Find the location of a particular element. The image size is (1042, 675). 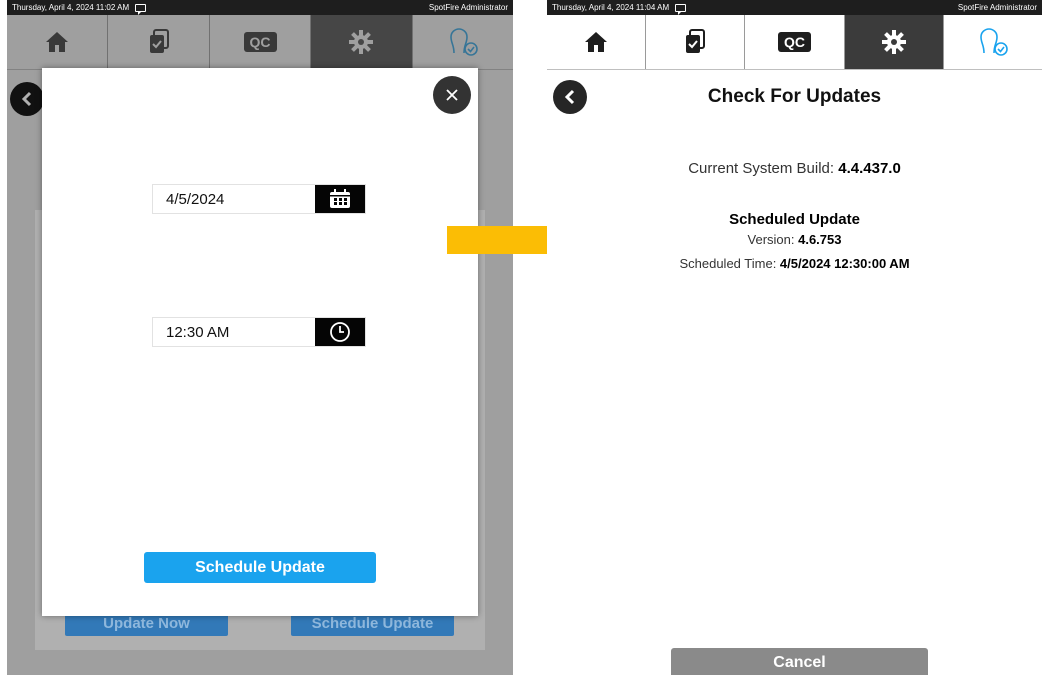

date-input is located at coordinates (234, 199).